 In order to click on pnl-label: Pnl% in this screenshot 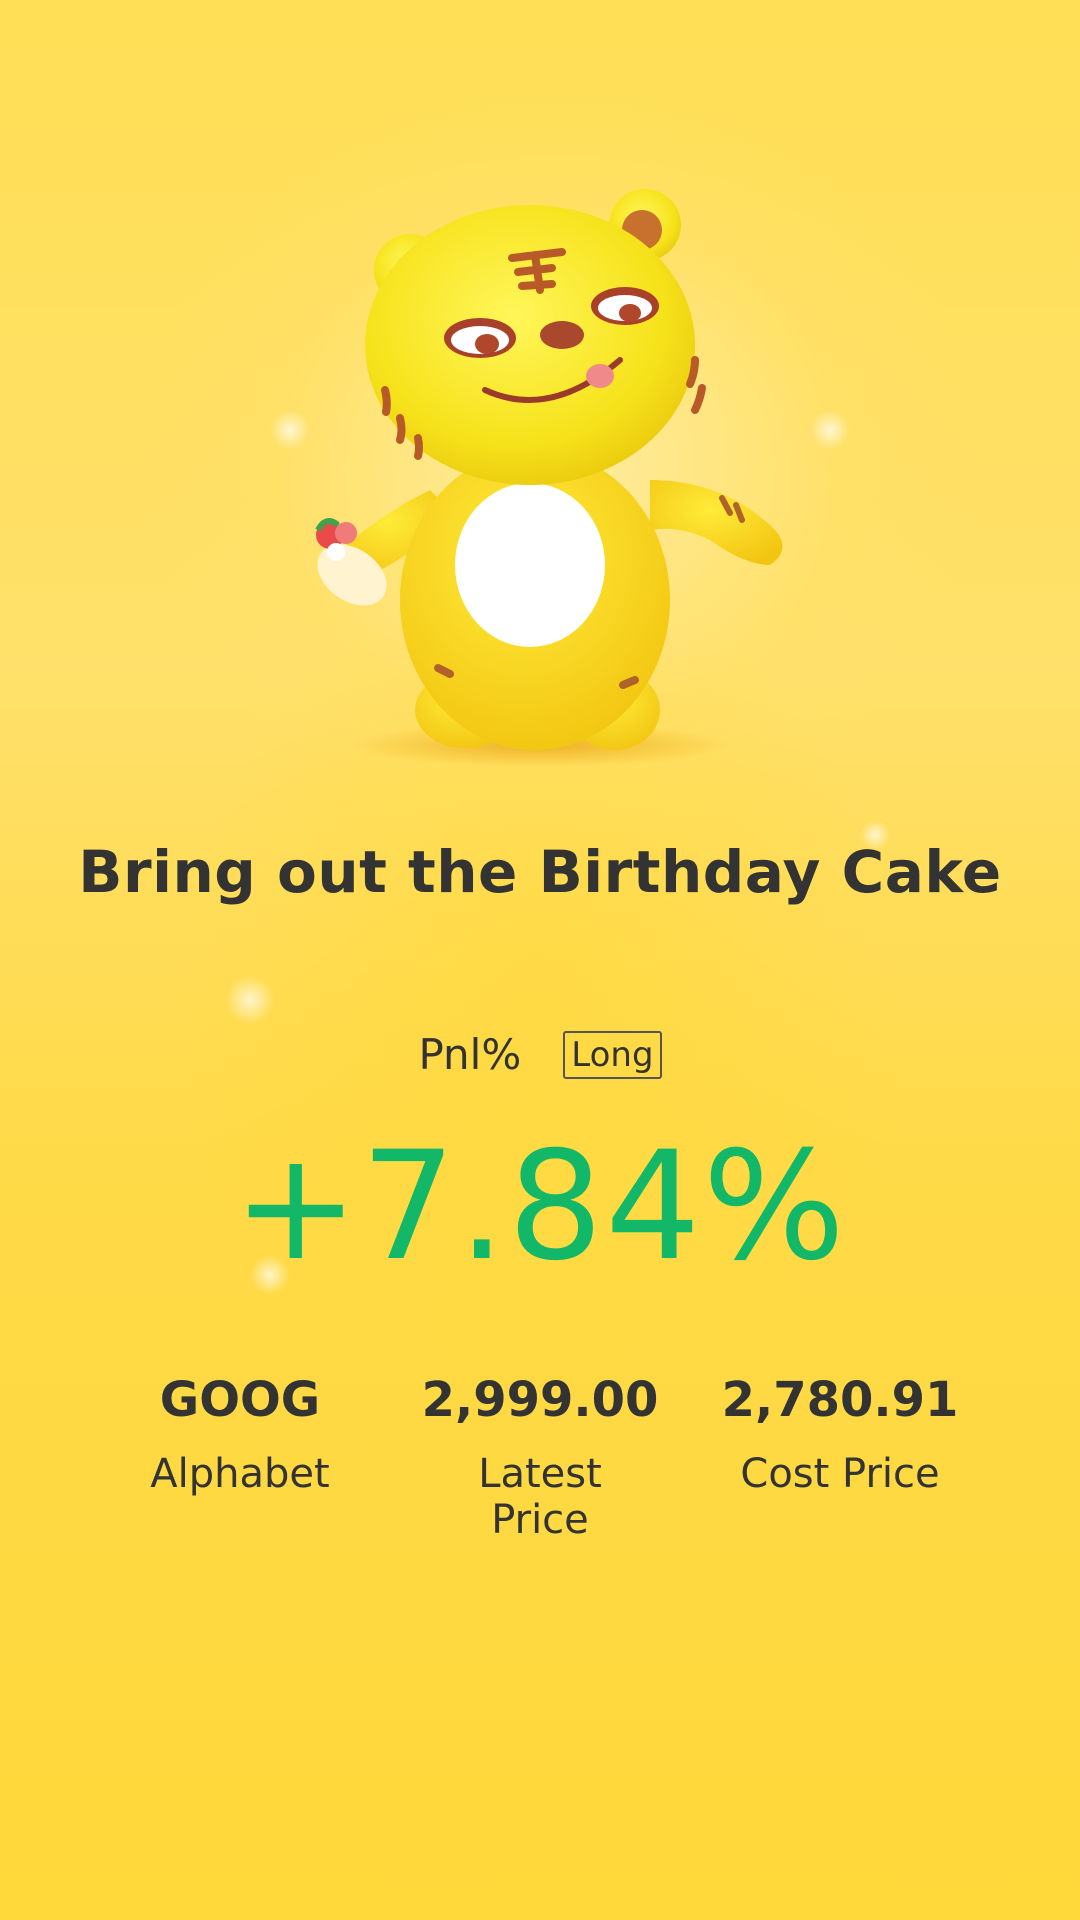, I will do `click(470, 1054)`.